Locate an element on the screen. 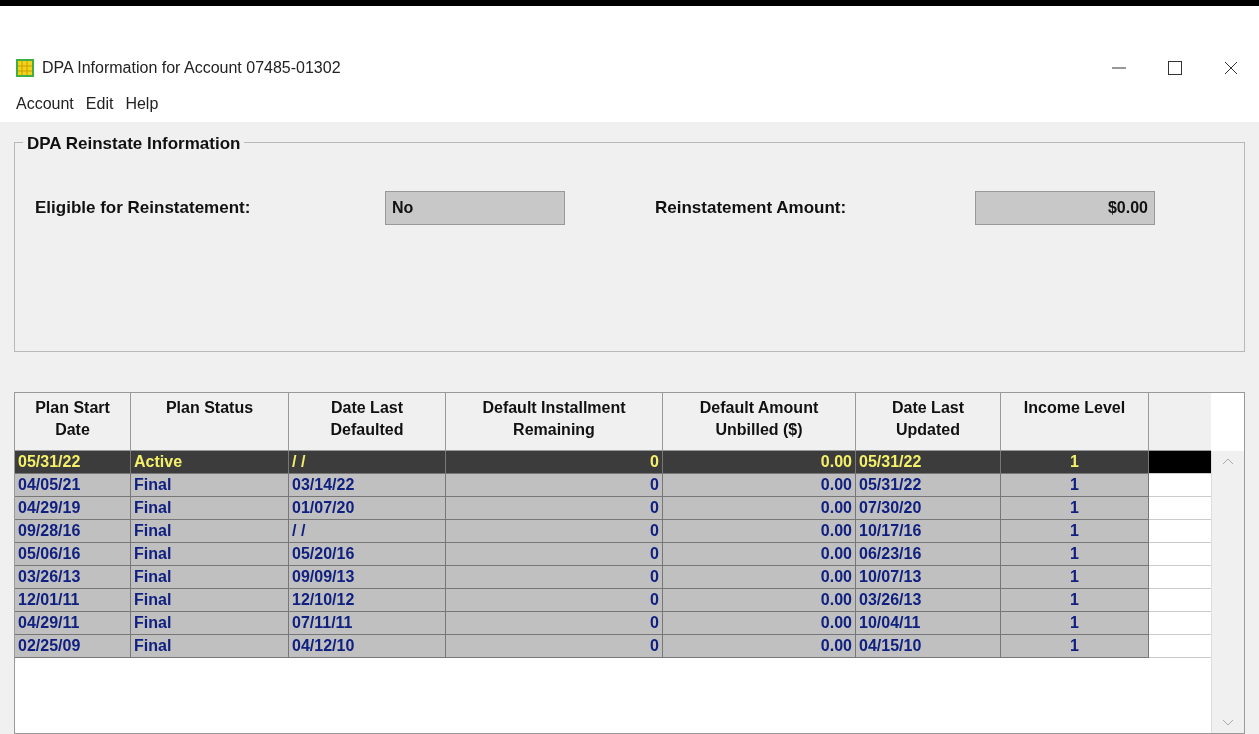 The width and height of the screenshot is (1259, 734). table-row: 05/06/16 Final 05/20/16 0 0.00 06/23/16 1 is located at coordinates (613, 554).